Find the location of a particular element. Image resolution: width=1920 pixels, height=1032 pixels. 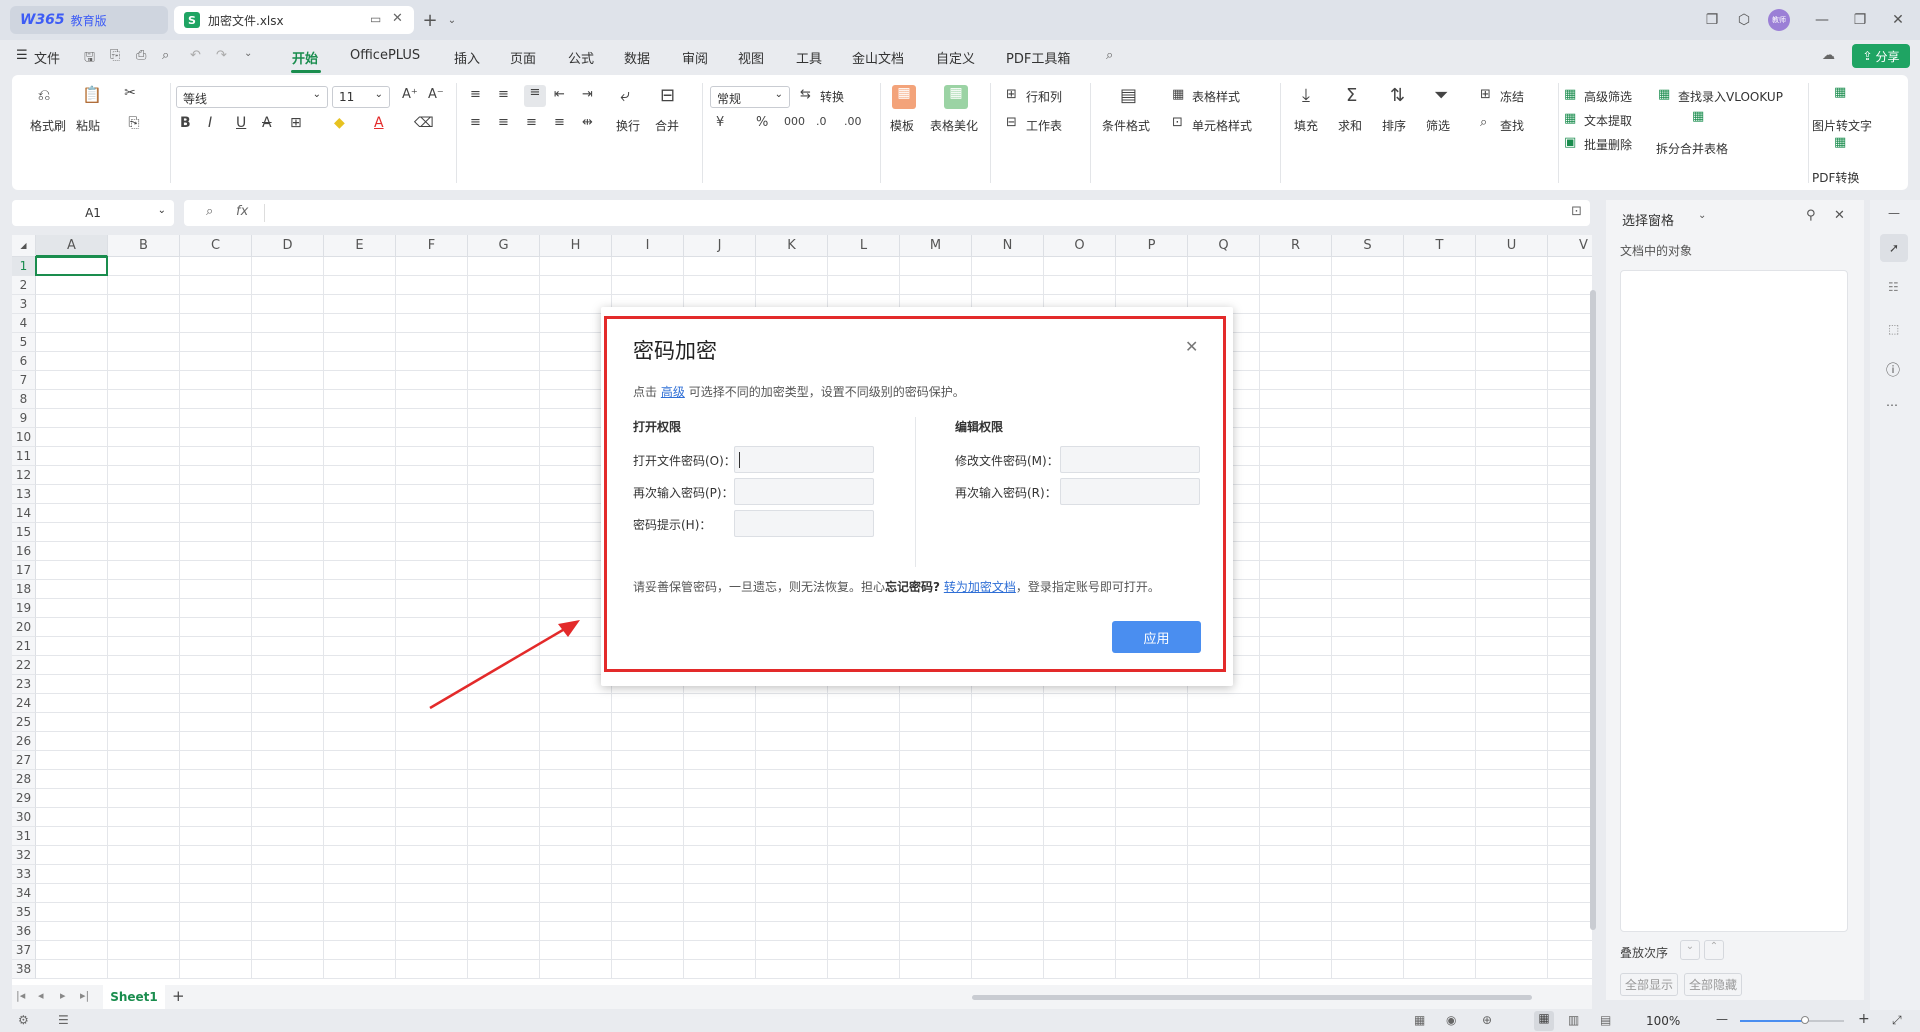

advanced-filter-button: 高级筛选 is located at coordinates (1608, 96).